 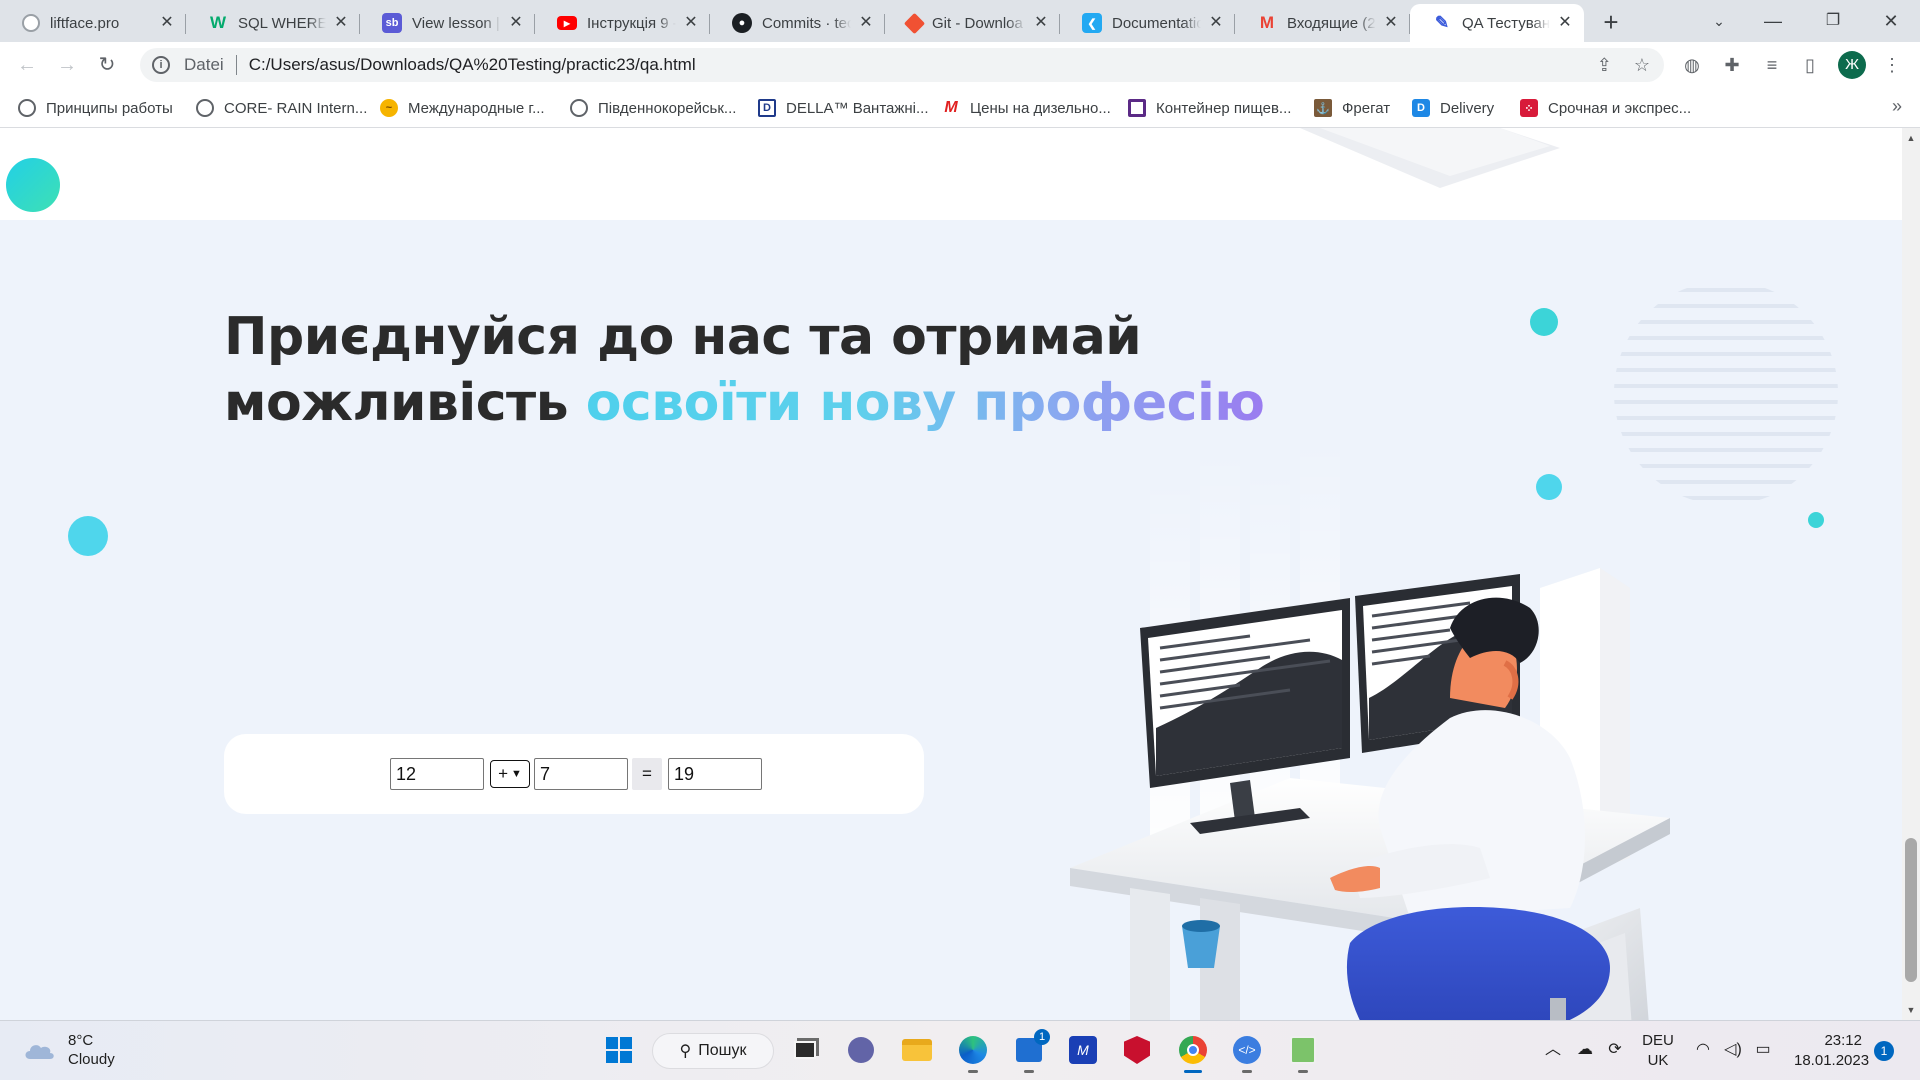 I want to click on side-panel-icon: ▯, so click(x=1810, y=65).